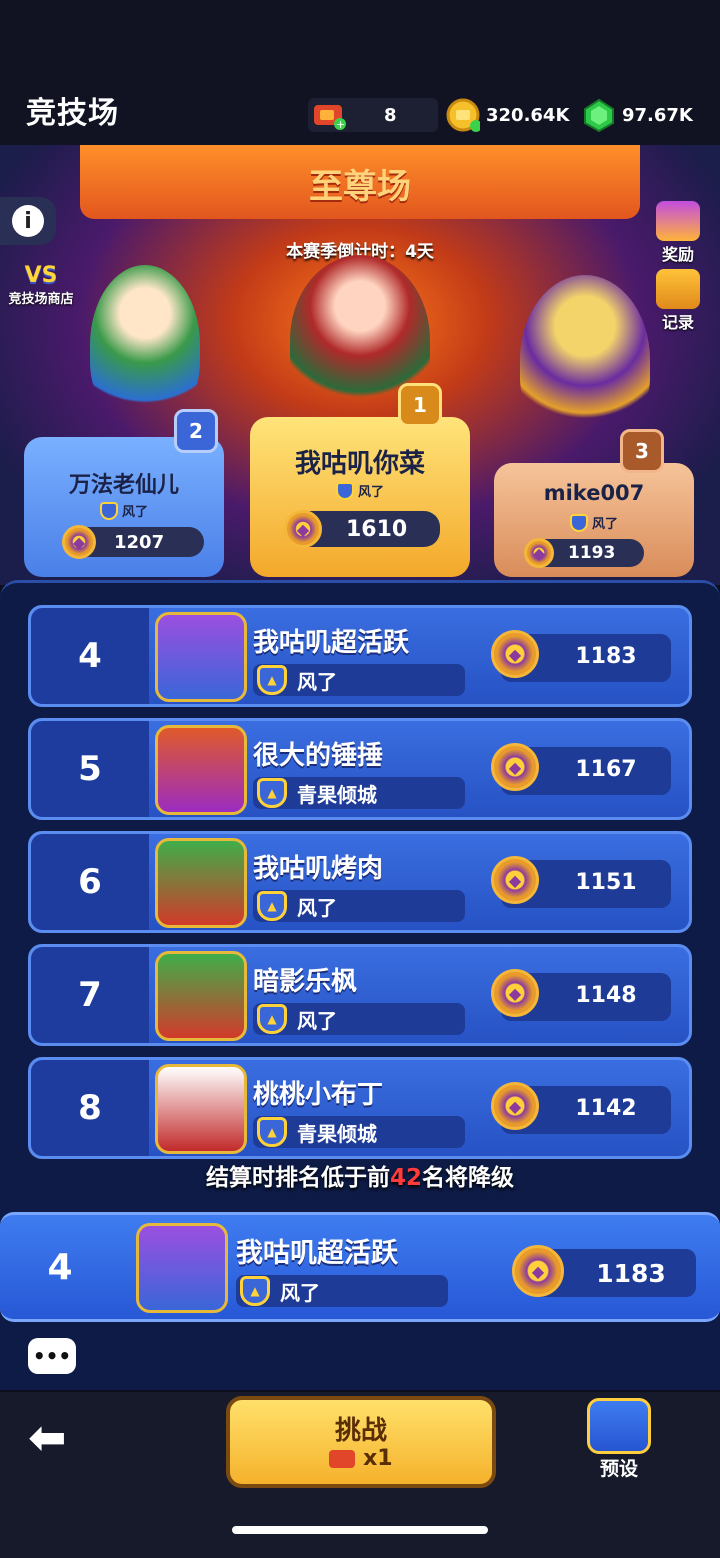 The height and width of the screenshot is (1558, 720). Describe the element at coordinates (318, 756) in the screenshot. I see `row-player-name: 很大的锤捶` at that location.